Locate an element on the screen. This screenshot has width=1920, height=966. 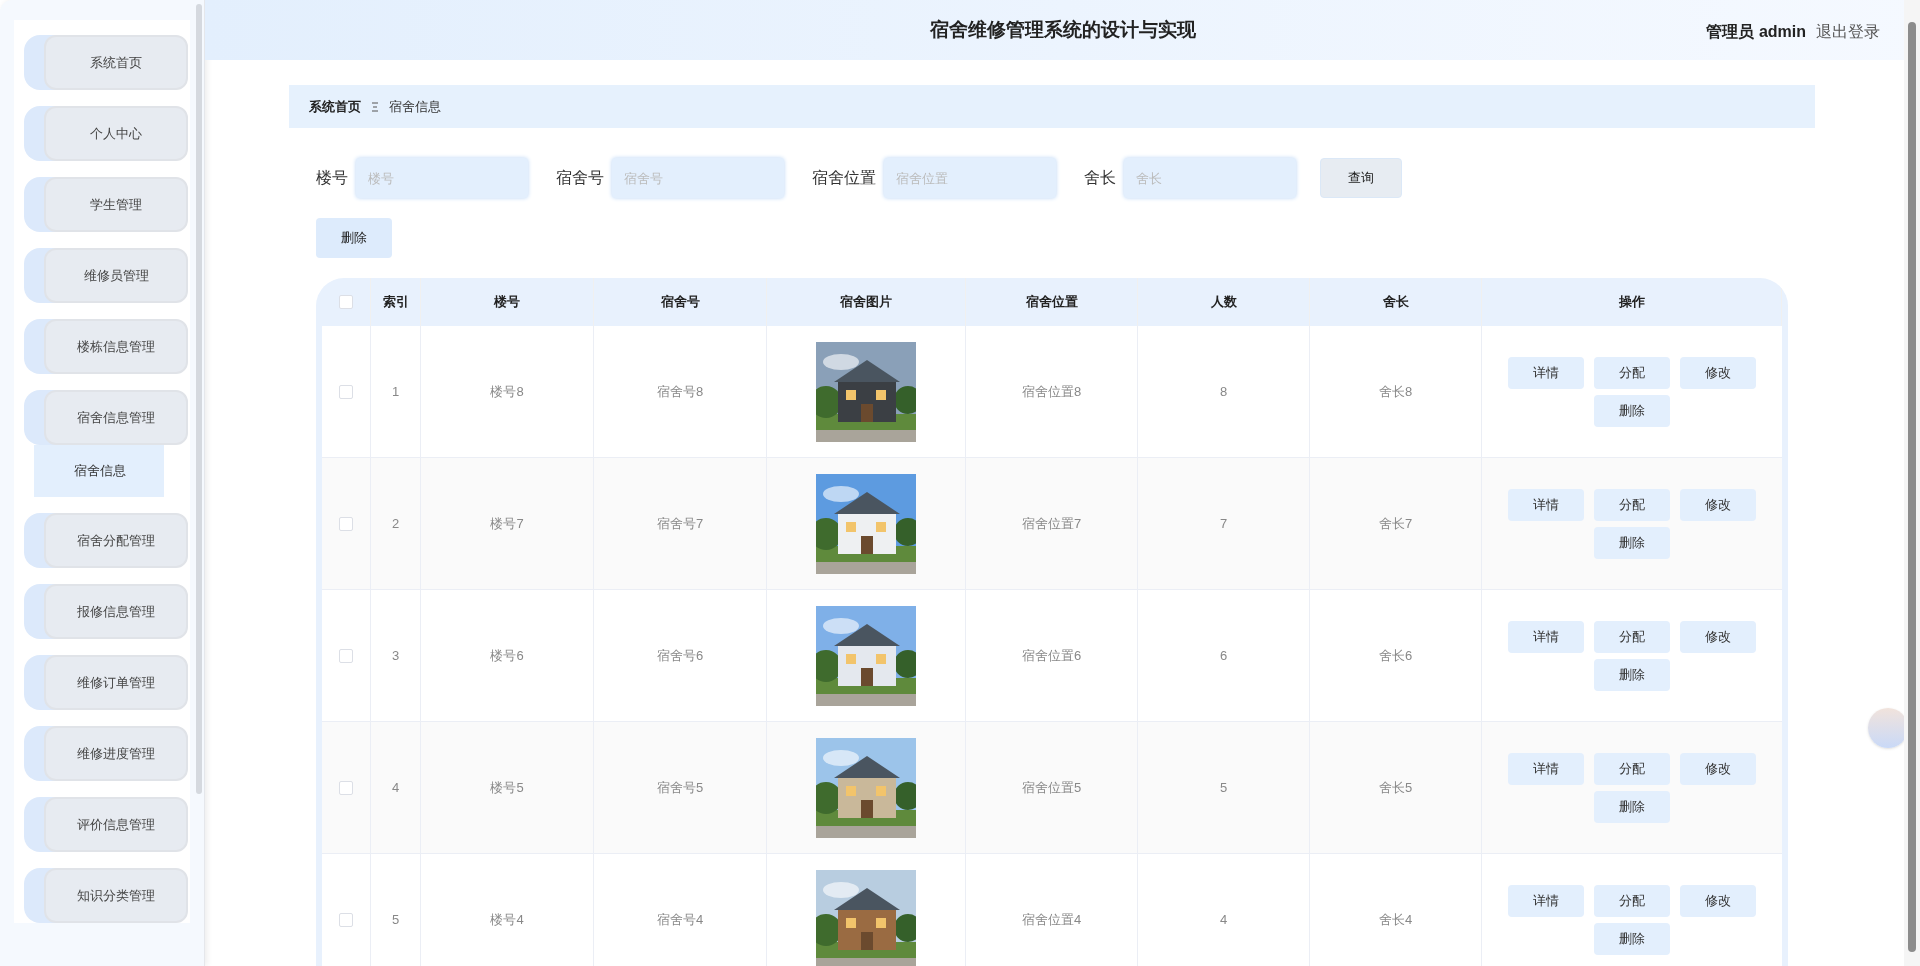
table-cell-text: 宿舍号5 is located at coordinates (680, 787).